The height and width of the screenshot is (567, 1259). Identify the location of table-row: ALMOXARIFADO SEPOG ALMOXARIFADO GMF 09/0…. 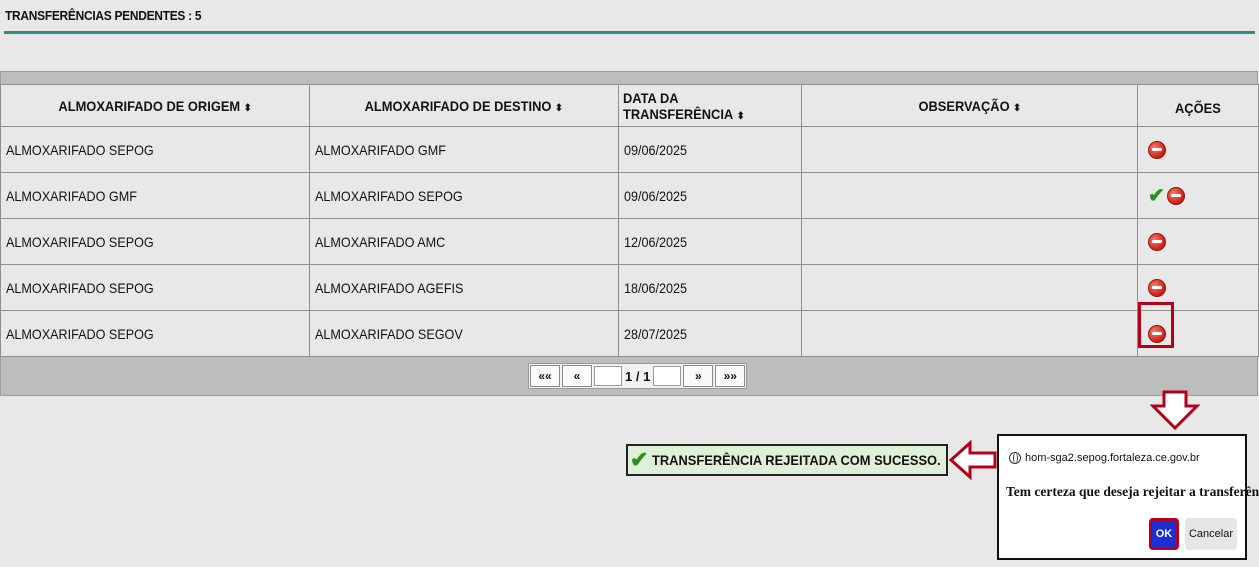
(629, 149).